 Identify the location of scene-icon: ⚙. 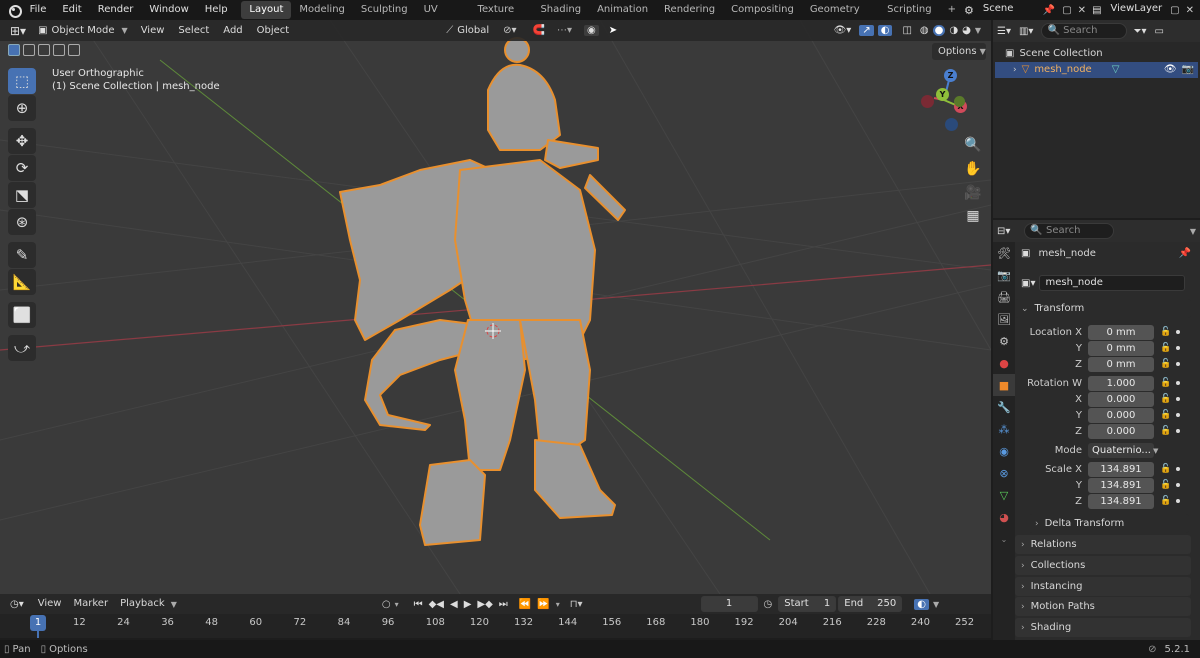
(969, 10).